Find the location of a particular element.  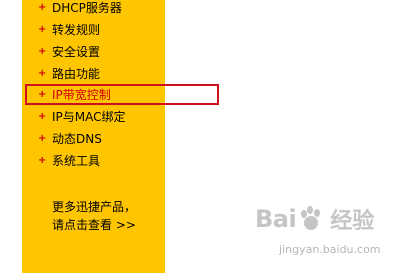

promo-text: 更多迅捷产品， is located at coordinates (94, 207).